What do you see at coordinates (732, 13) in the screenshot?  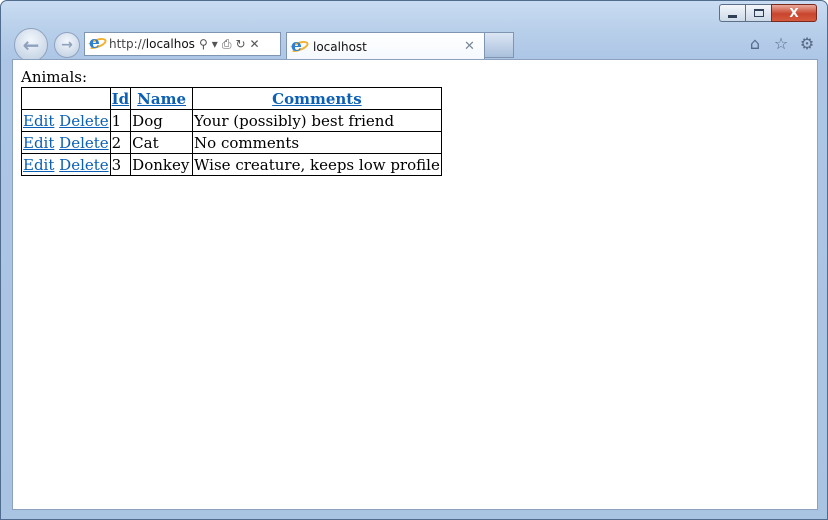 I see `minimize-button` at bounding box center [732, 13].